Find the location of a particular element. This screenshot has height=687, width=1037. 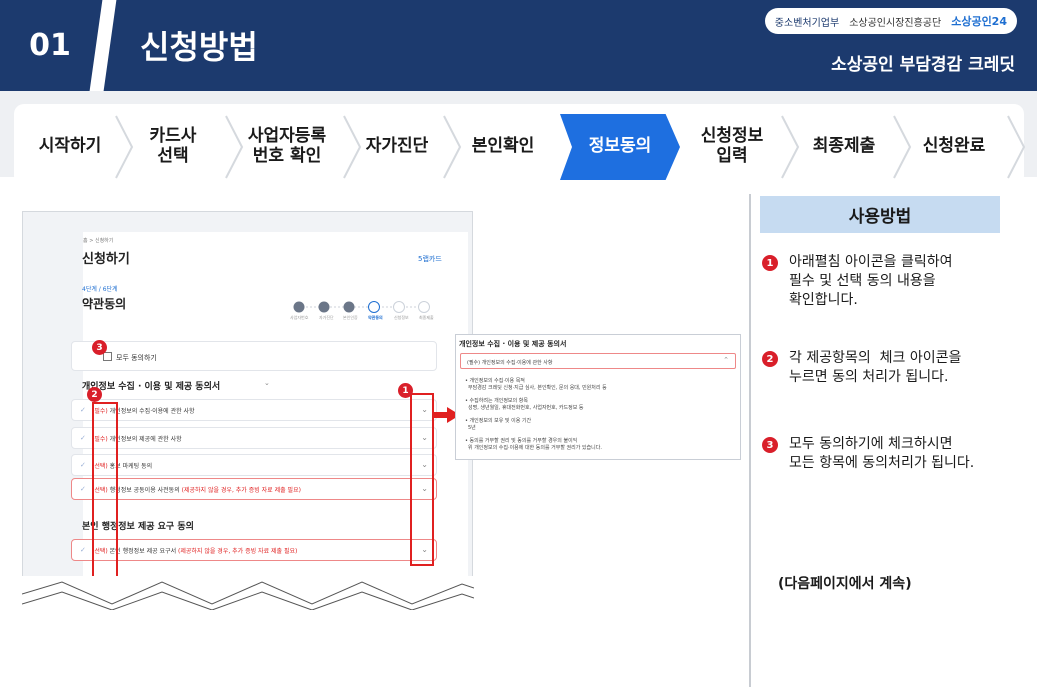

step-apply-info: 신청정보 입력 is located at coordinates (732, 146).